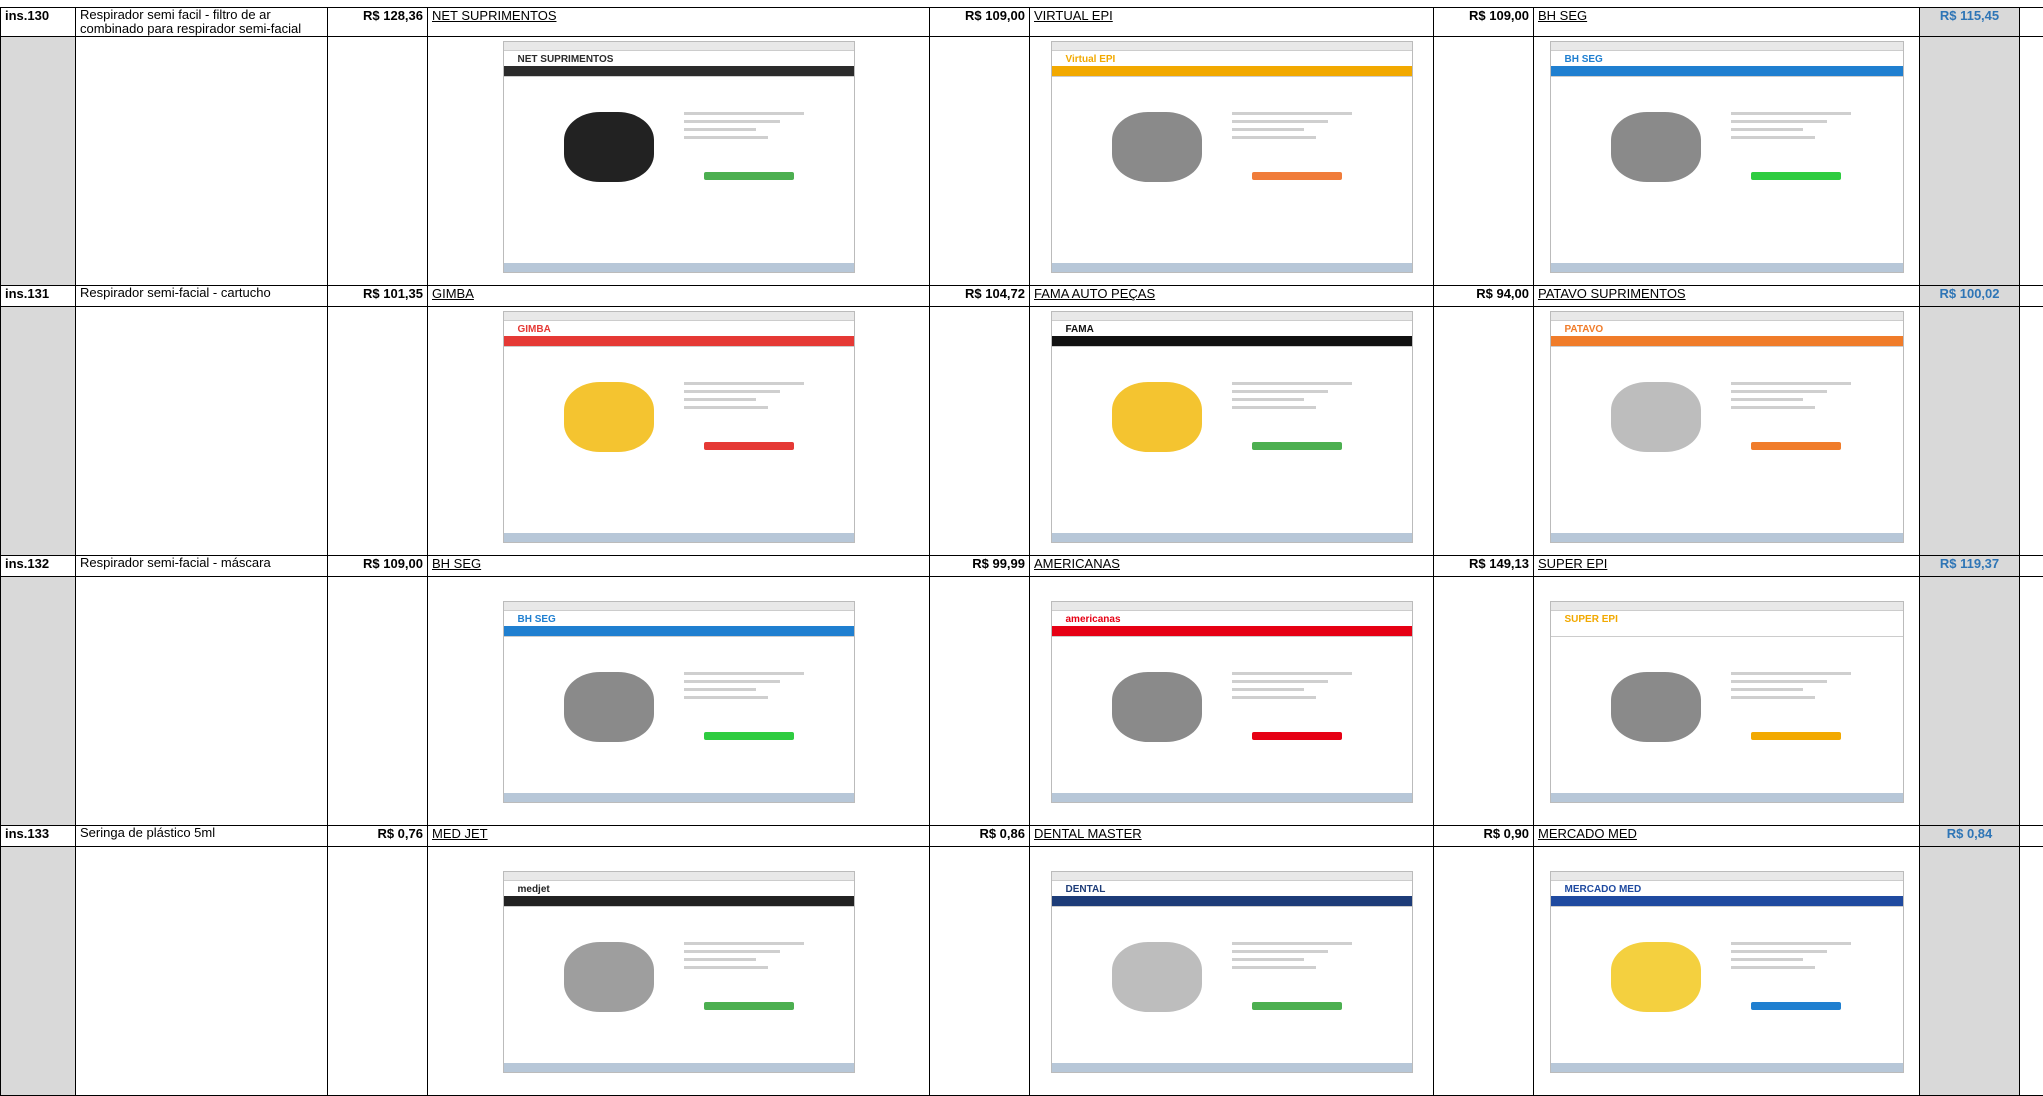 The height and width of the screenshot is (1096, 2043). What do you see at coordinates (1232, 427) in the screenshot?
I see `website-screenshot: FAMA` at bounding box center [1232, 427].